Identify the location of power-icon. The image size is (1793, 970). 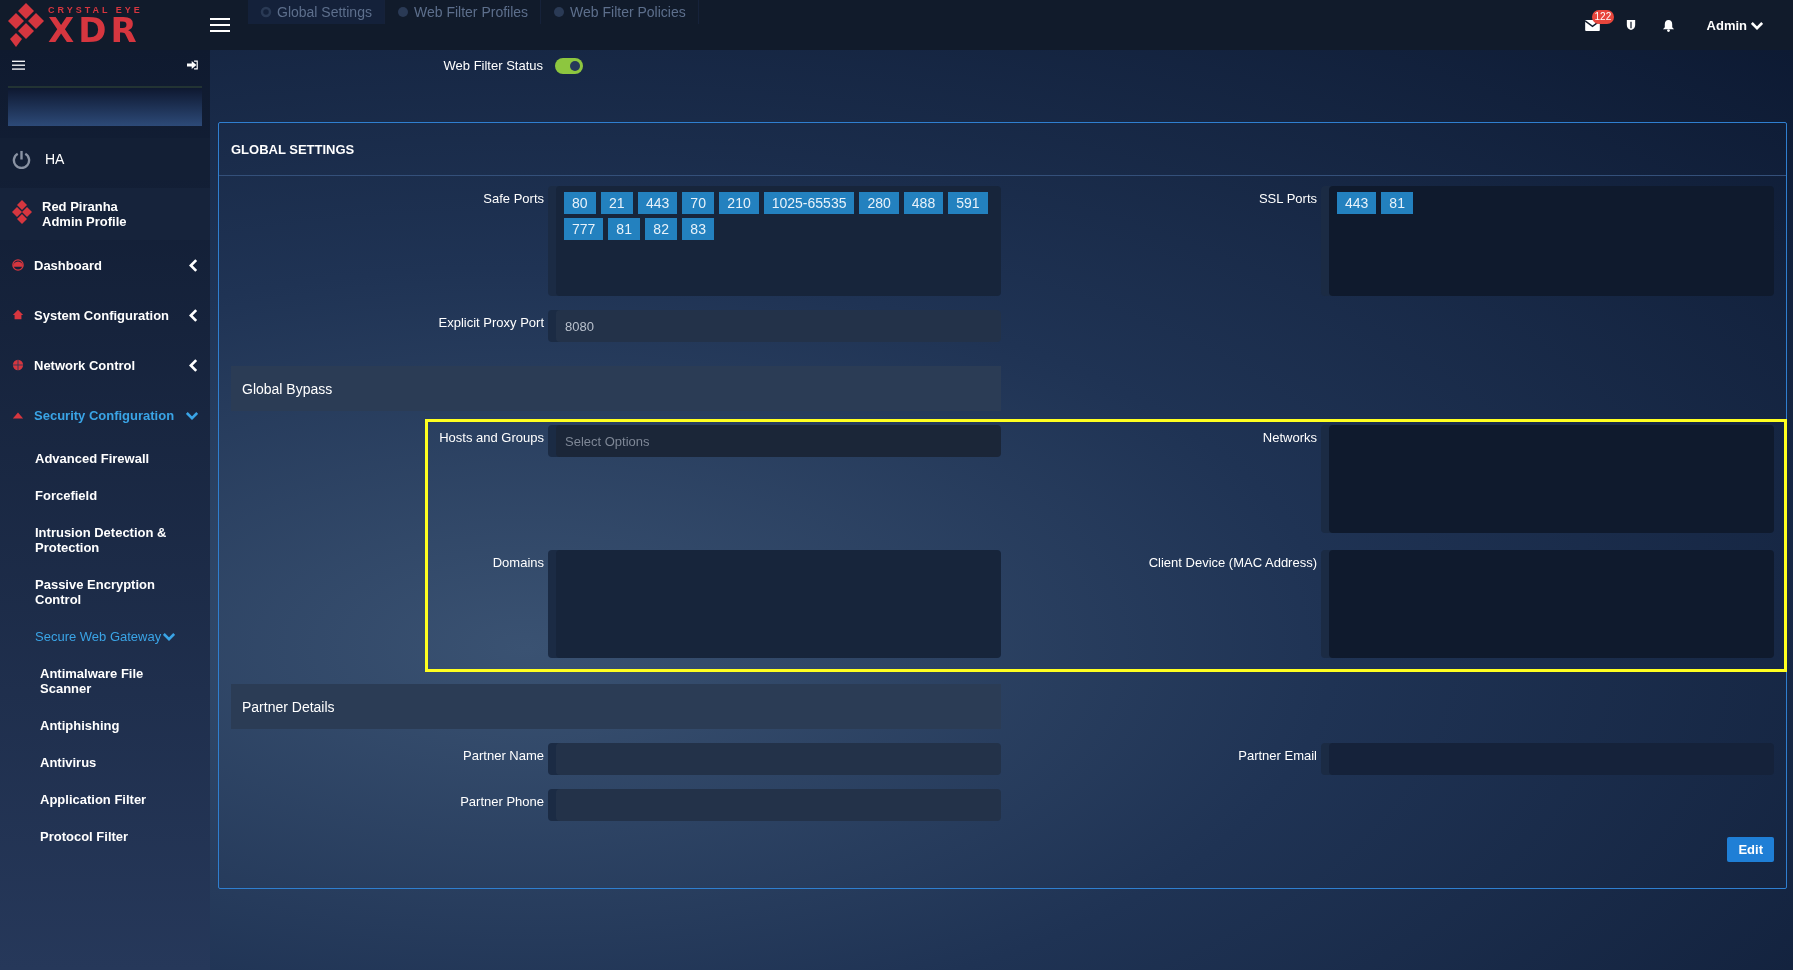
(21, 159).